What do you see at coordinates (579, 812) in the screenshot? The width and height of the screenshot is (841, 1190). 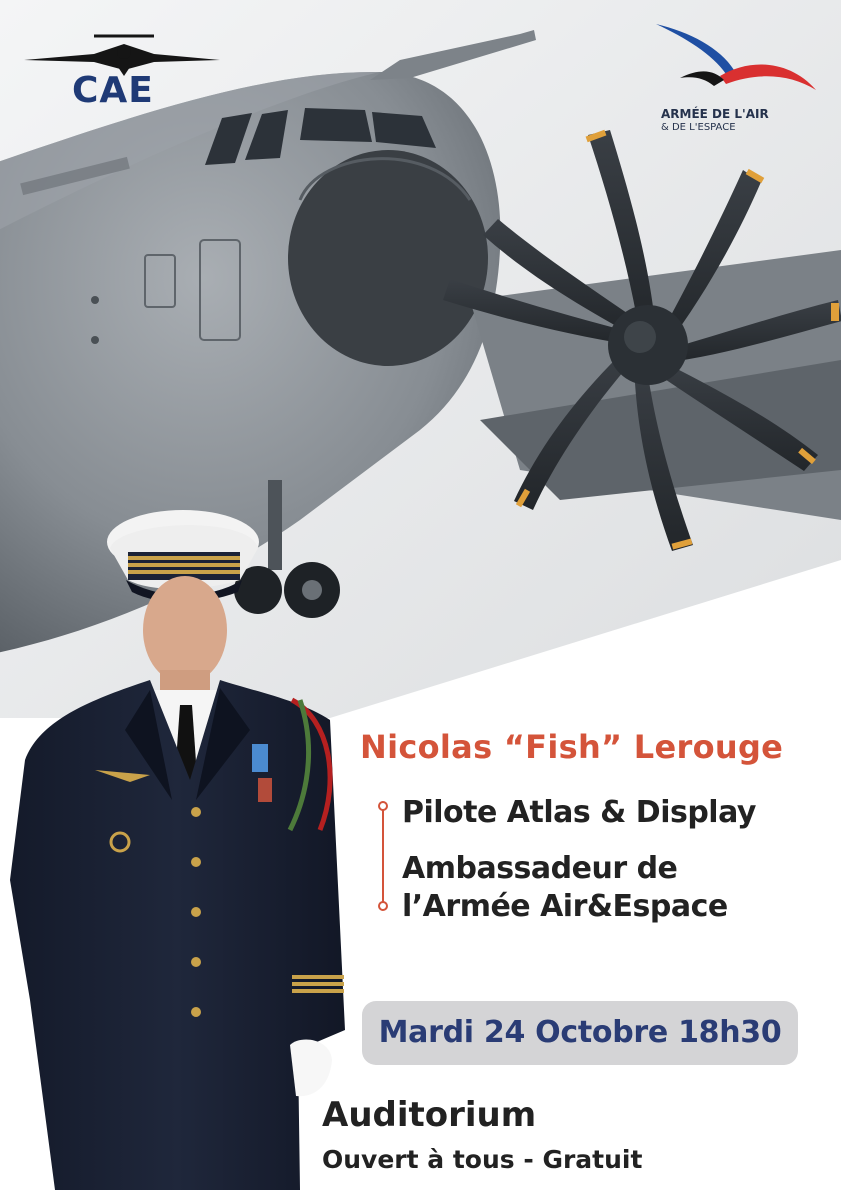 I see `role-pilot: Pilote Atlas & Display` at bounding box center [579, 812].